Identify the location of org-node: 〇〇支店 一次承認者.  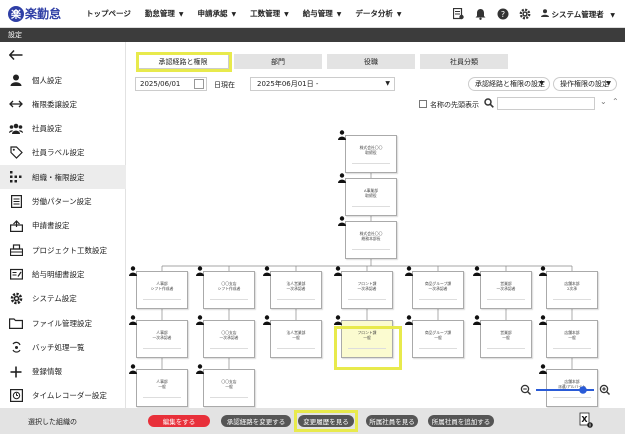
(225, 336).